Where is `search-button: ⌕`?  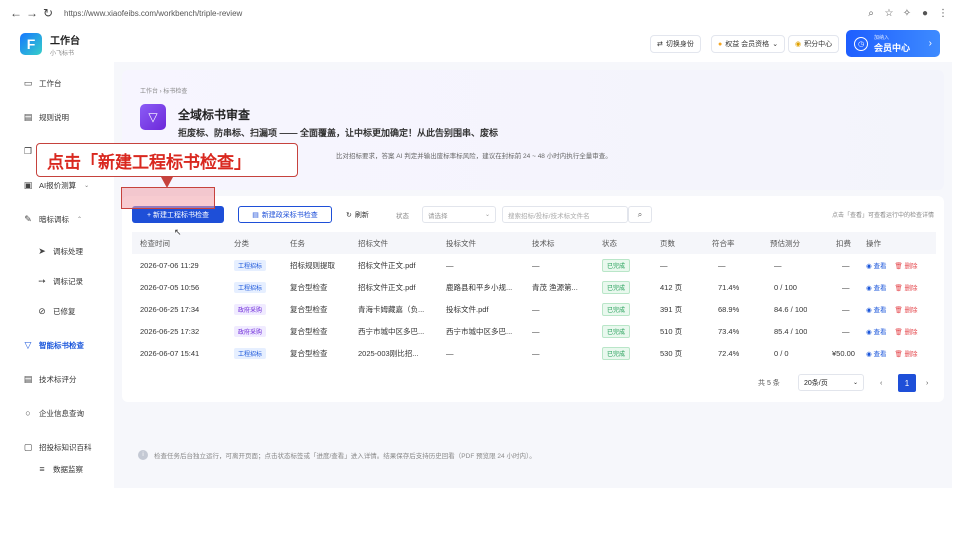
search-button: ⌕ is located at coordinates (640, 214).